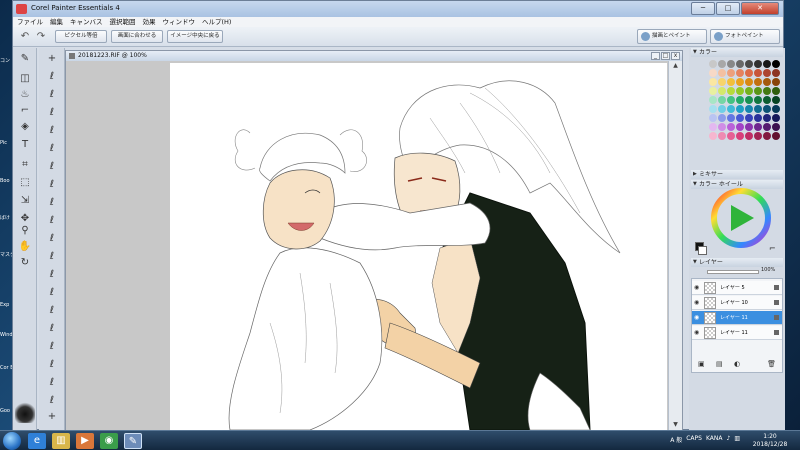 Image resolution: width=800 pixels, height=450 pixels. Describe the element at coordinates (6, 61) in the screenshot. I see `desktop-icon-computer: コン` at that location.